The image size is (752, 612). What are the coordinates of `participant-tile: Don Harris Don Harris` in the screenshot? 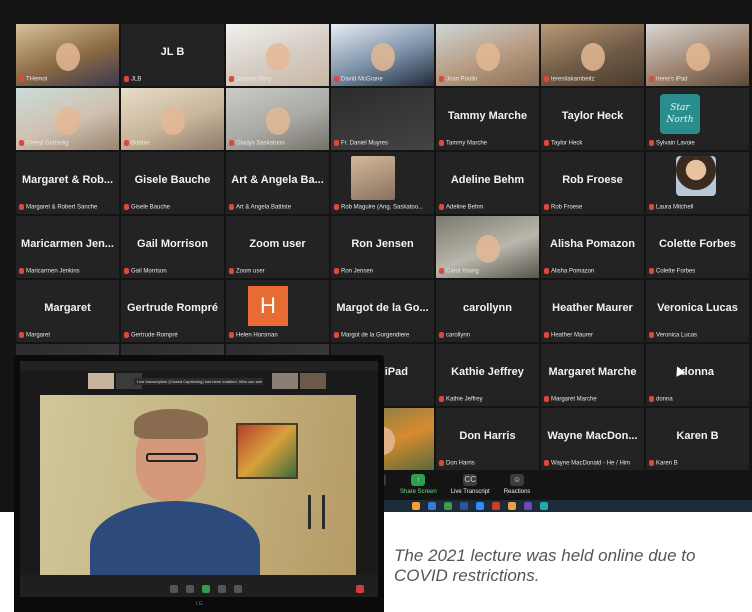 It's located at (487, 439).